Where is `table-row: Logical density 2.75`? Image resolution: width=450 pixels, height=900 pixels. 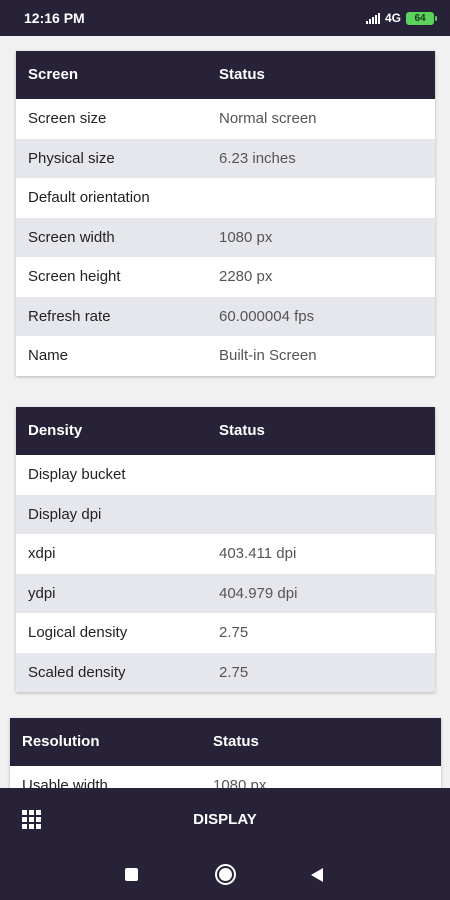
table-row: Logical density 2.75 is located at coordinates (225, 633).